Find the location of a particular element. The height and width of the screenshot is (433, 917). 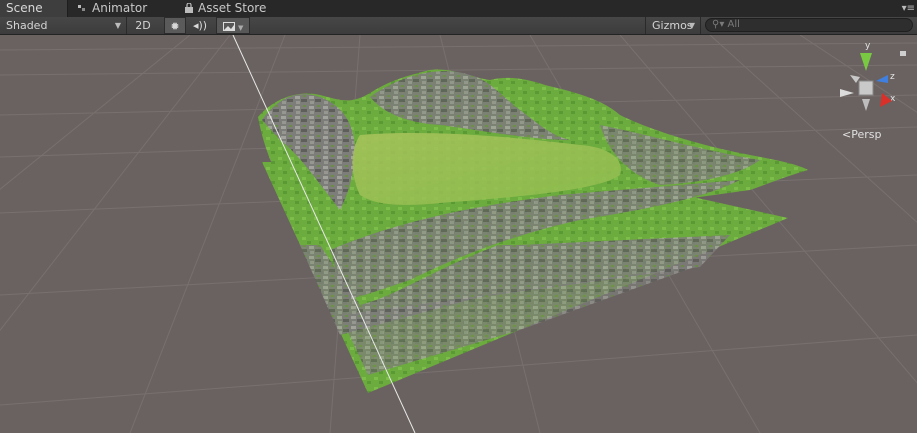

scene-effects-dropdown: ▼ is located at coordinates (233, 25).